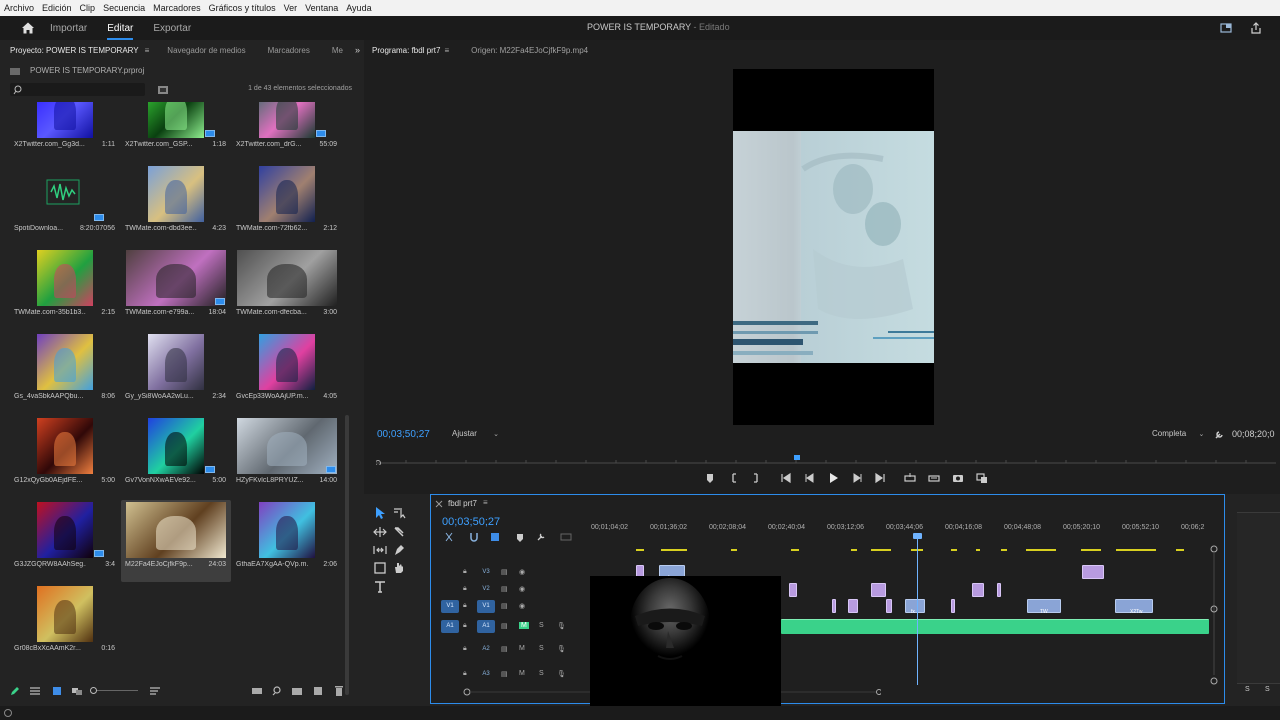  What do you see at coordinates (77, 89) in the screenshot?
I see `search-input` at bounding box center [77, 89].